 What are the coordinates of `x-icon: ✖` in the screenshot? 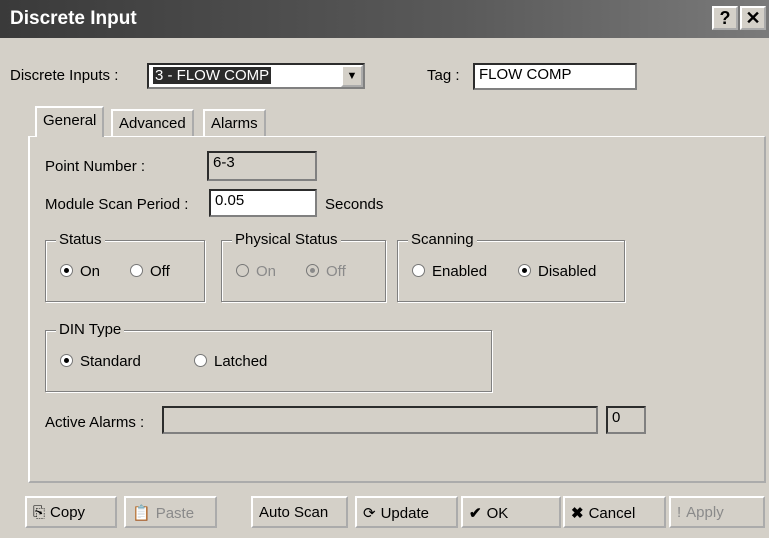 It's located at (577, 513).